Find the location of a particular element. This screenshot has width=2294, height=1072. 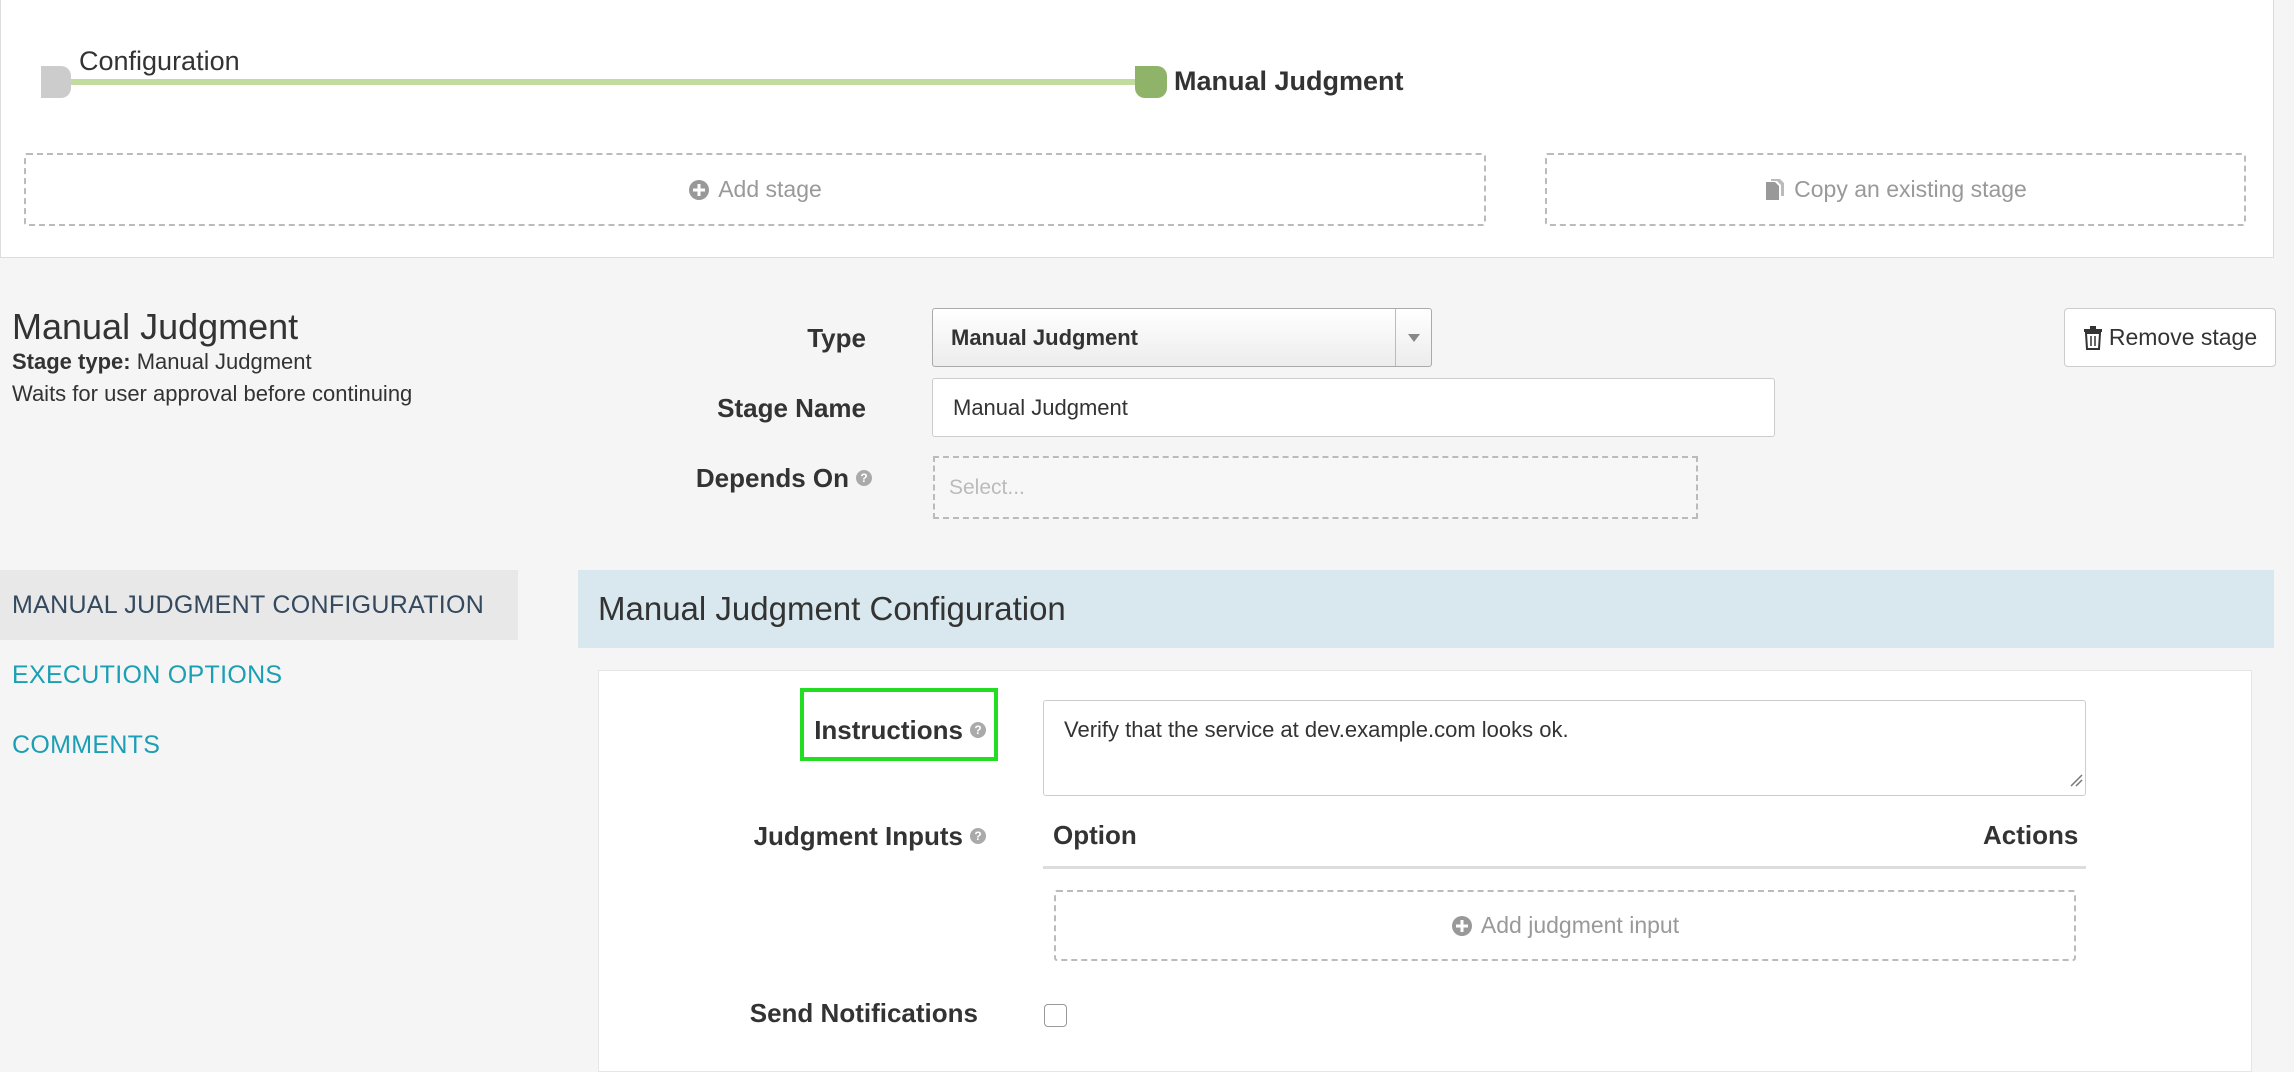

nav-item-execution-options: EXECUTION OPTIONS is located at coordinates (259, 675).